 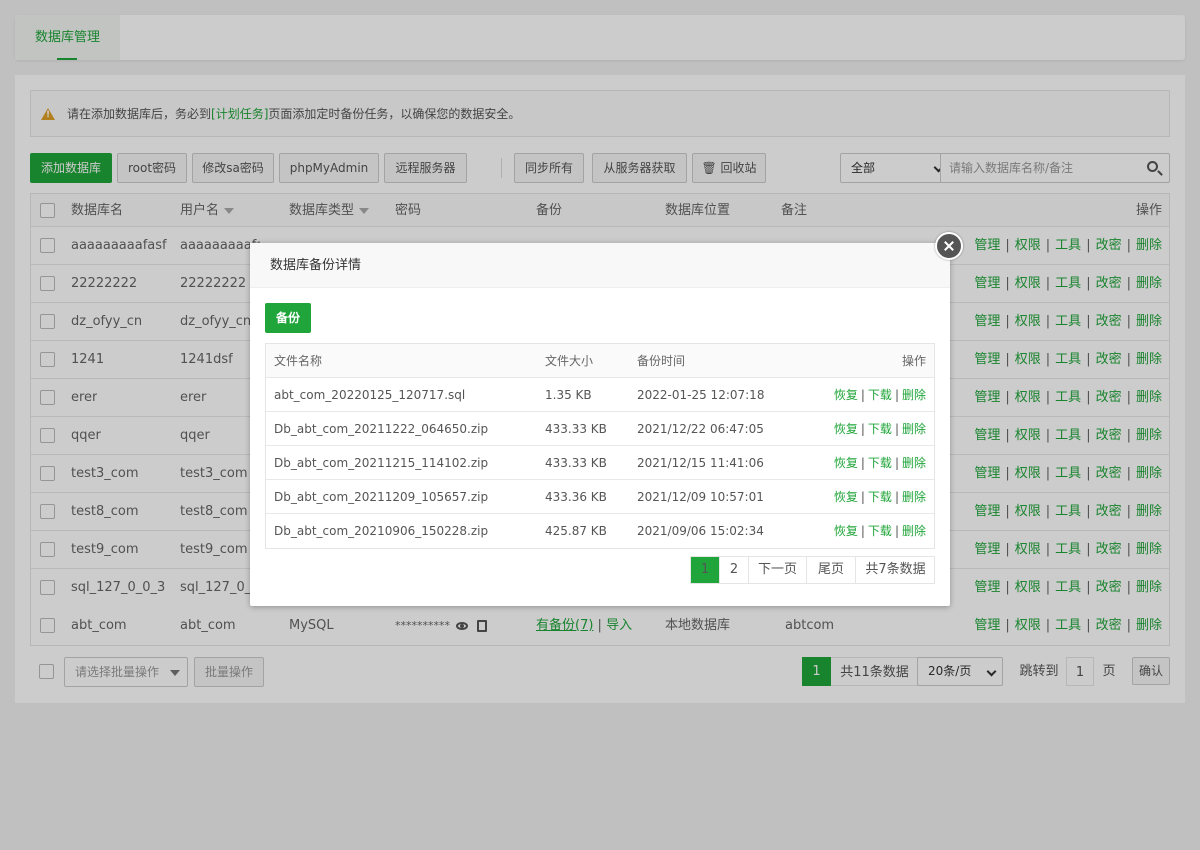 I want to click on backup-time: 2021/12/15 11:41:06, so click(x=700, y=463).